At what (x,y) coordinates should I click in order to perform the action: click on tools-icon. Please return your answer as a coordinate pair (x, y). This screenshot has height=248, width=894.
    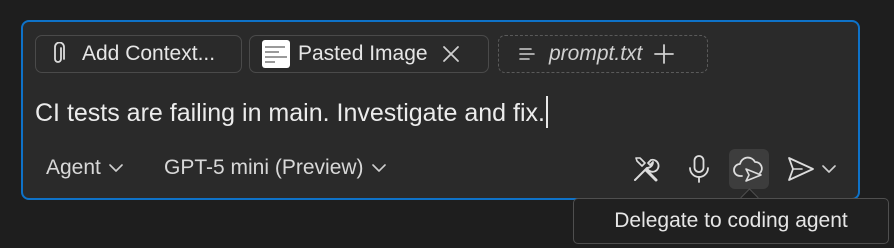
    Looking at the image, I should click on (647, 169).